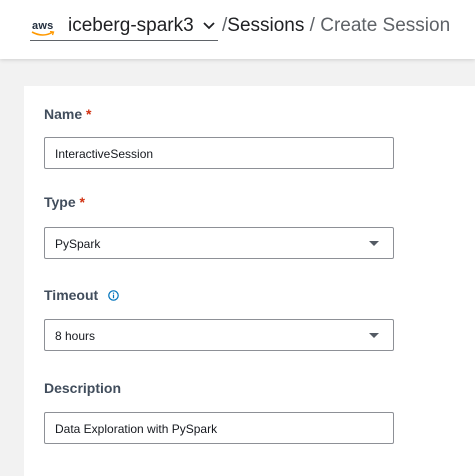  I want to click on chevron-down-icon, so click(209, 26).